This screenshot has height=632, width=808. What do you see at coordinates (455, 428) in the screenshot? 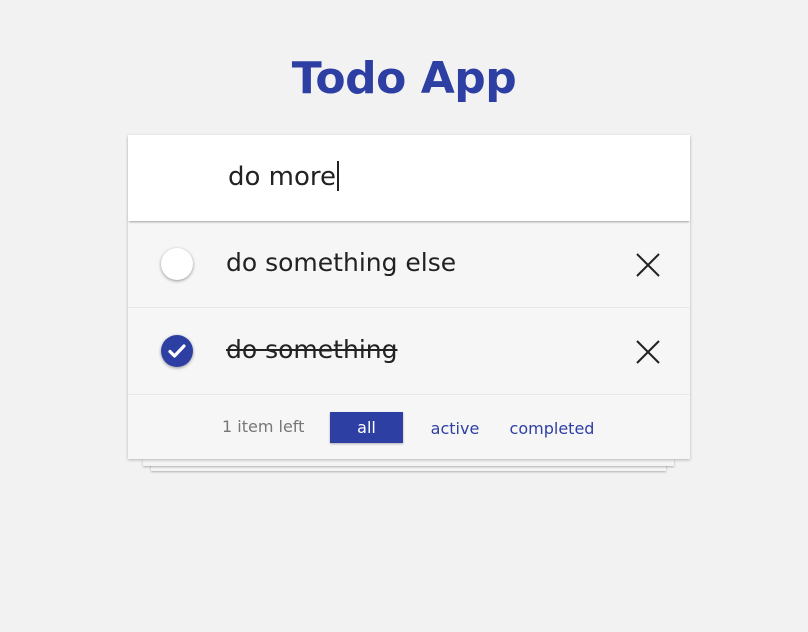
I see `filter-active: active` at bounding box center [455, 428].